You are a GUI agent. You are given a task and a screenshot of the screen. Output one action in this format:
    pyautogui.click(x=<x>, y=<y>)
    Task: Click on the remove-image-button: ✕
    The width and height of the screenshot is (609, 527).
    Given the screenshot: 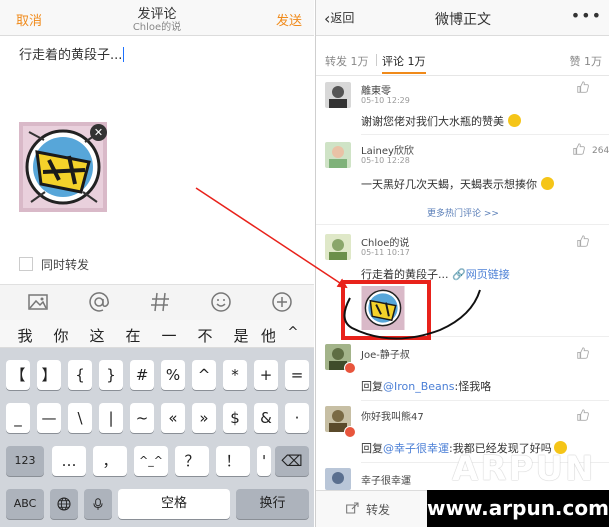 What is the action you would take?
    pyautogui.click(x=98, y=132)
    